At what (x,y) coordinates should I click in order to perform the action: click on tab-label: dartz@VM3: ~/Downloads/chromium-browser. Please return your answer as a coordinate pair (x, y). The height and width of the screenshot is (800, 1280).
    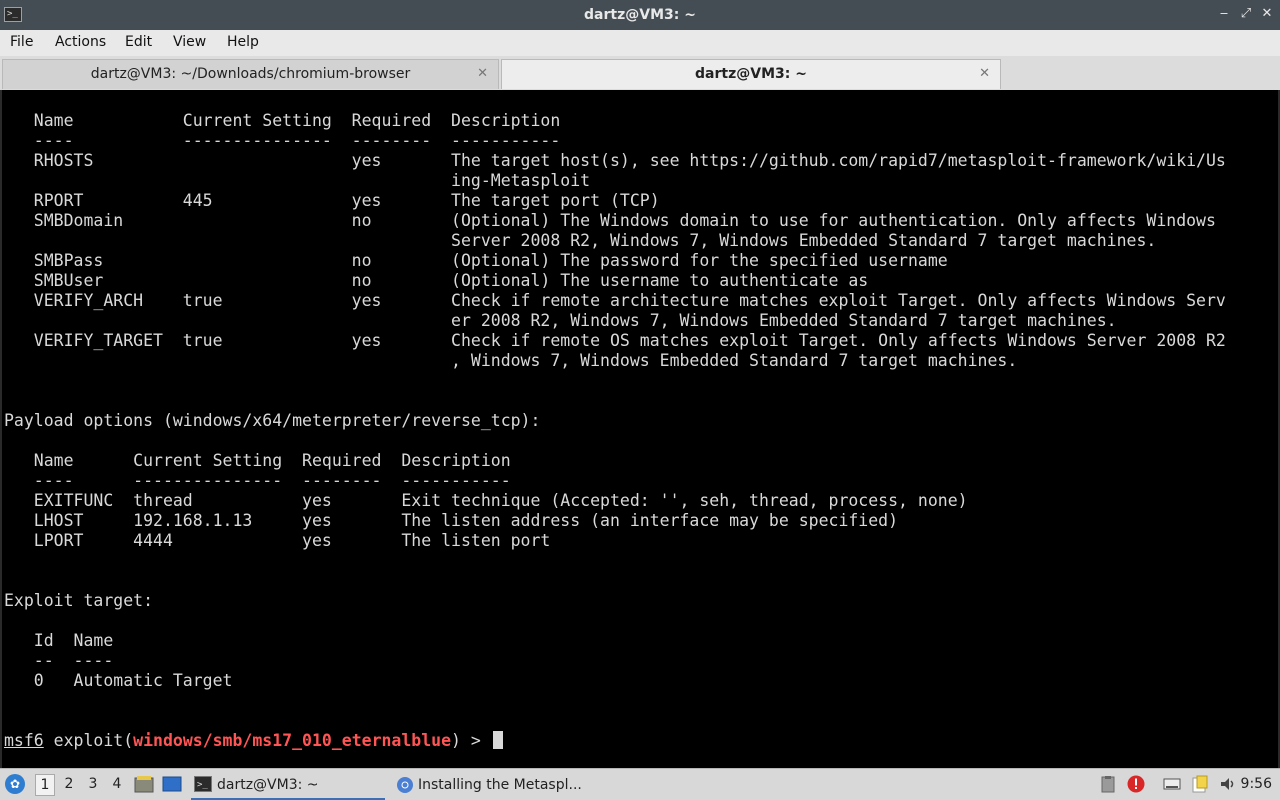
    Looking at the image, I should click on (250, 74).